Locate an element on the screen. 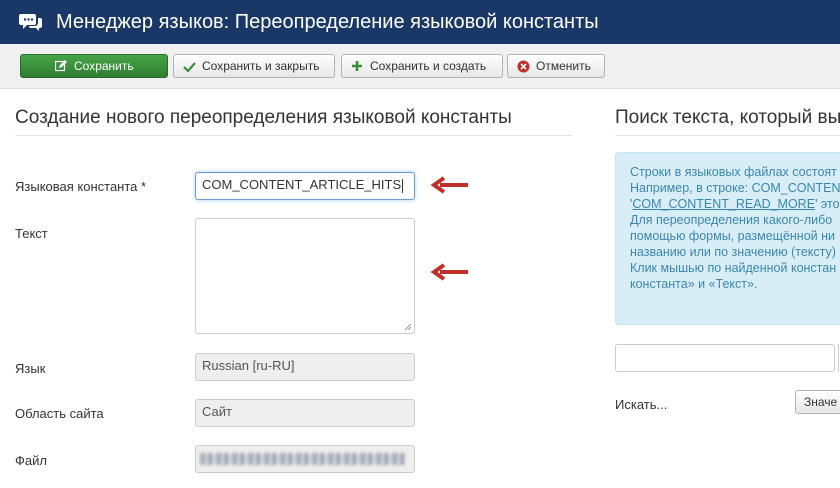  info-line: Например, в строке: COM_CONTENT is located at coordinates (735, 188).